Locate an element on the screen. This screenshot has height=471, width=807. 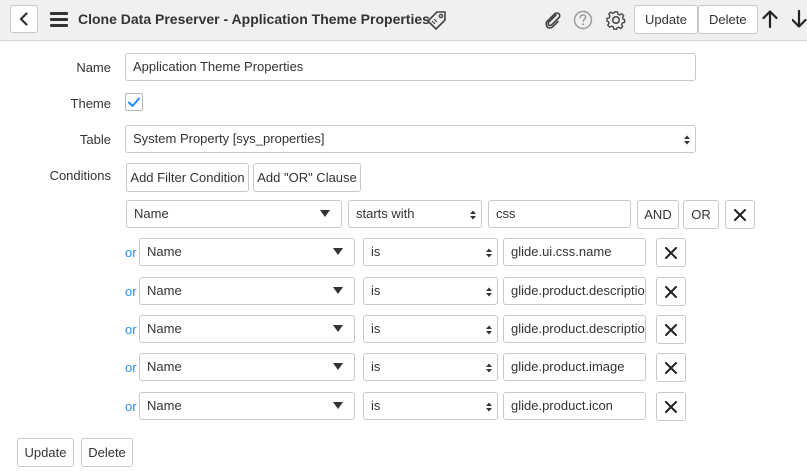
name-label: Name is located at coordinates (93, 67).